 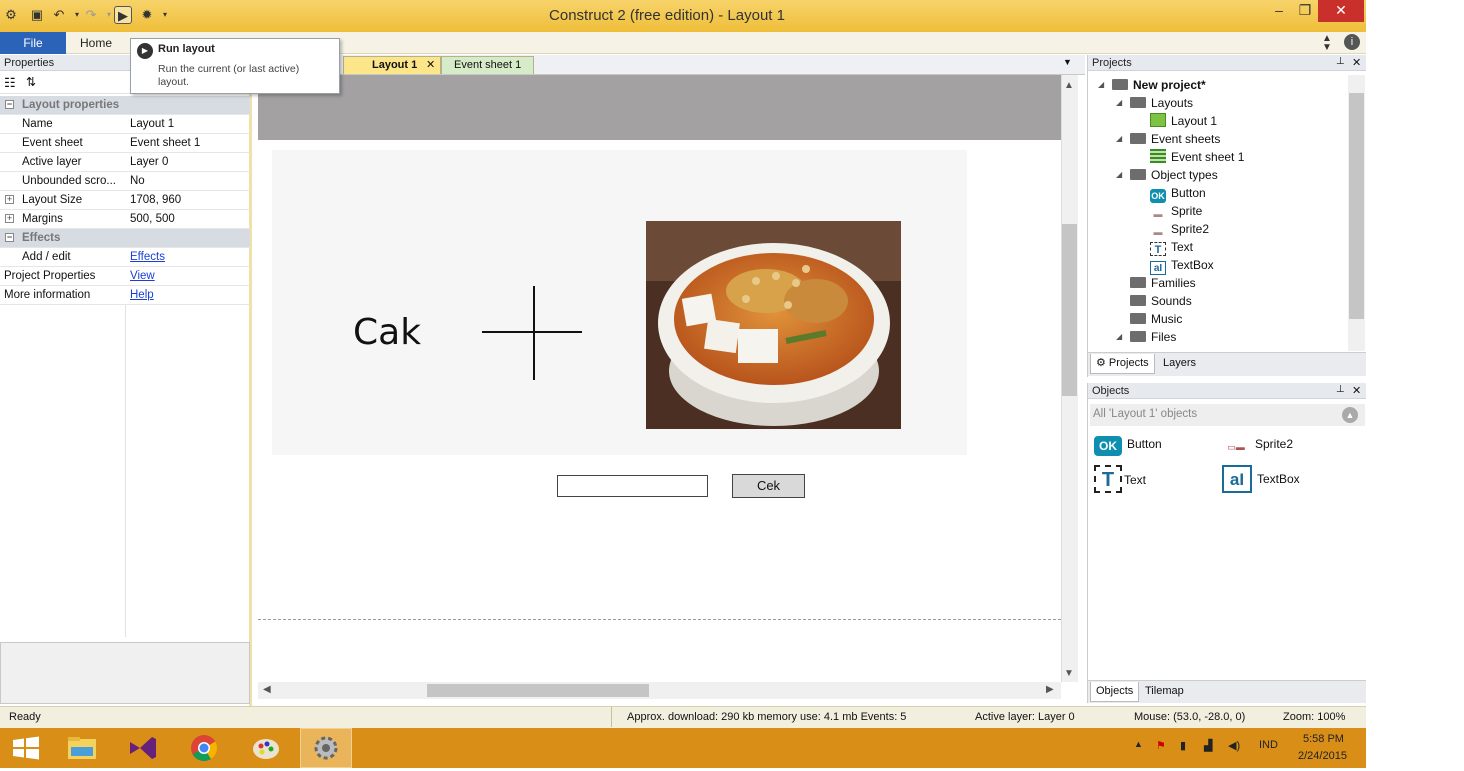 What do you see at coordinates (1356, 206) in the screenshot?
I see `projects-scroll-thumb` at bounding box center [1356, 206].